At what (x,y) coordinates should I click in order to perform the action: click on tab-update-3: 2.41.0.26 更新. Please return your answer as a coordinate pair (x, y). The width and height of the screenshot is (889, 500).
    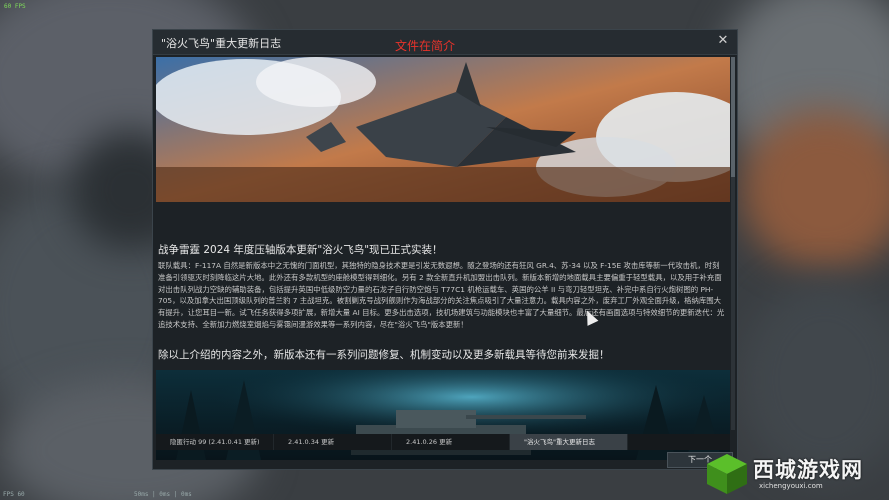
    Looking at the image, I should click on (451, 442).